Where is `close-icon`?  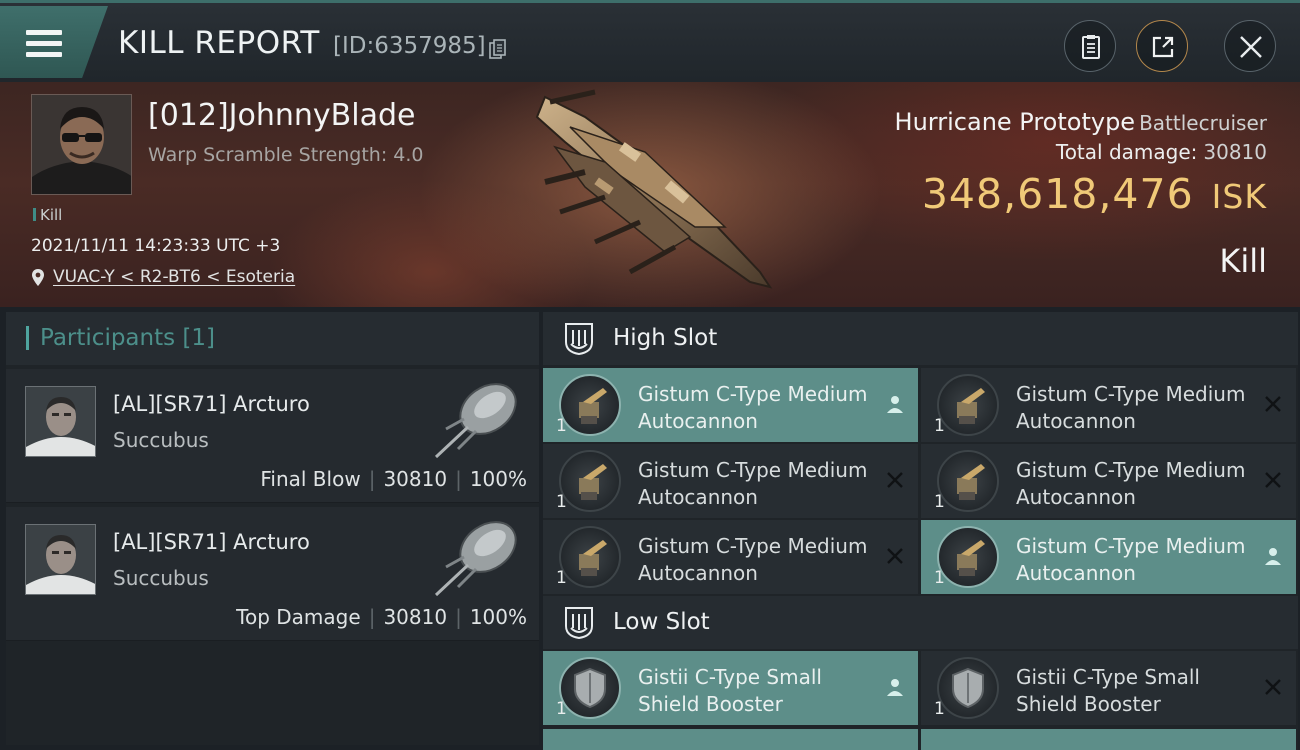
close-icon is located at coordinates (1251, 47).